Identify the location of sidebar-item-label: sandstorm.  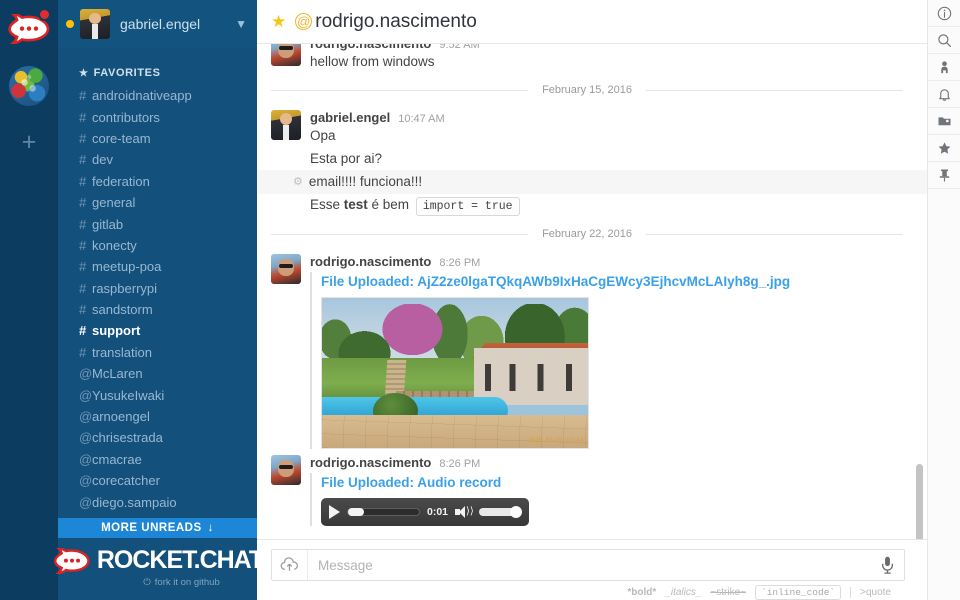
(122, 310).